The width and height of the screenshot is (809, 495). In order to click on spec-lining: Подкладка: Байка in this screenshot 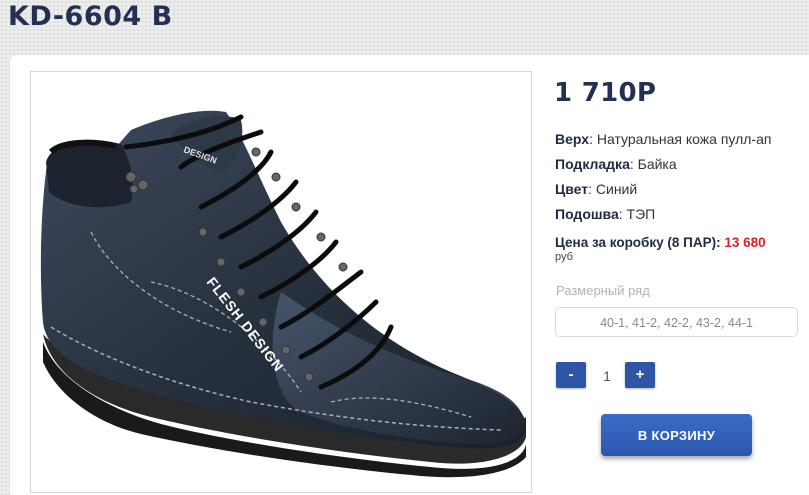, I will do `click(616, 164)`.